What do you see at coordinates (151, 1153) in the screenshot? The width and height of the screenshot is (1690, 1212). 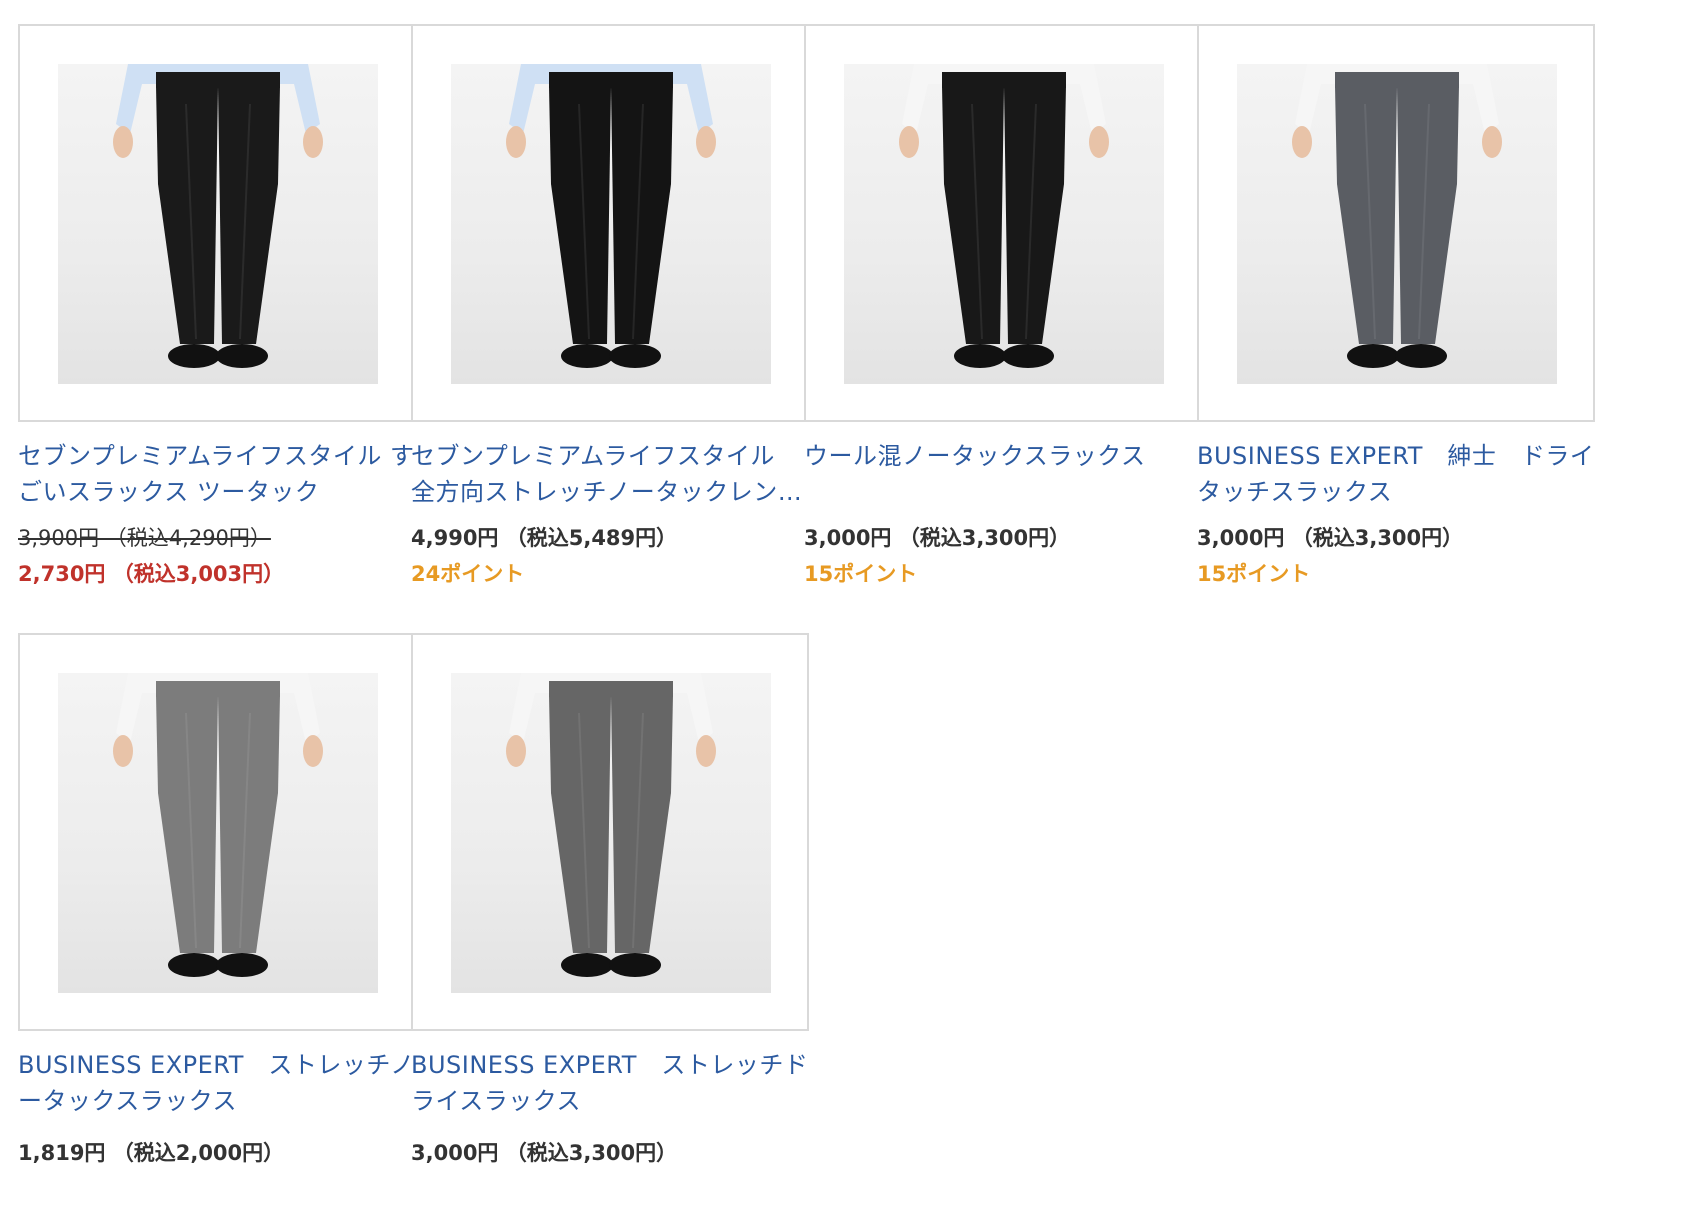 I see `price: 1,819円 （税込2,000円）` at bounding box center [151, 1153].